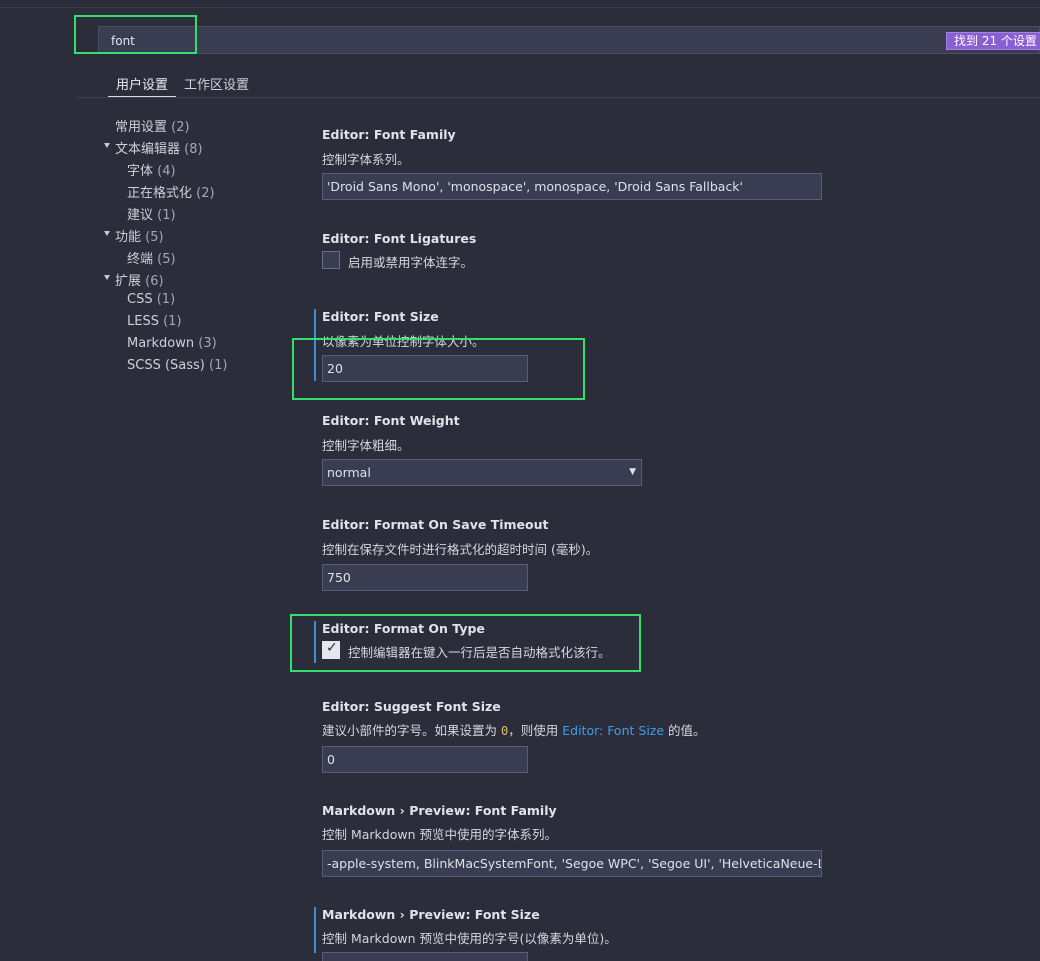 This screenshot has width=1040, height=961. What do you see at coordinates (331, 260) in the screenshot?
I see `font-ligatures-checkbox` at bounding box center [331, 260].